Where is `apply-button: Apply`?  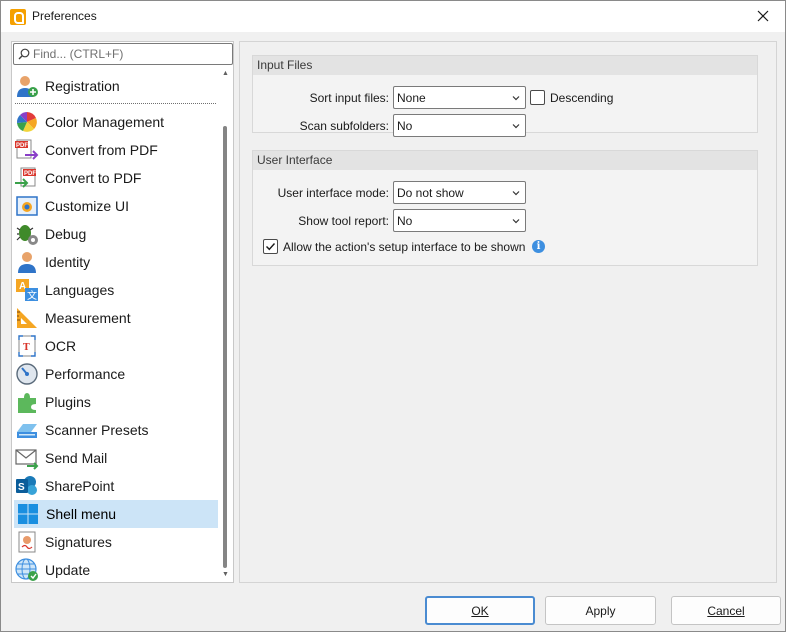
apply-button: Apply is located at coordinates (600, 610).